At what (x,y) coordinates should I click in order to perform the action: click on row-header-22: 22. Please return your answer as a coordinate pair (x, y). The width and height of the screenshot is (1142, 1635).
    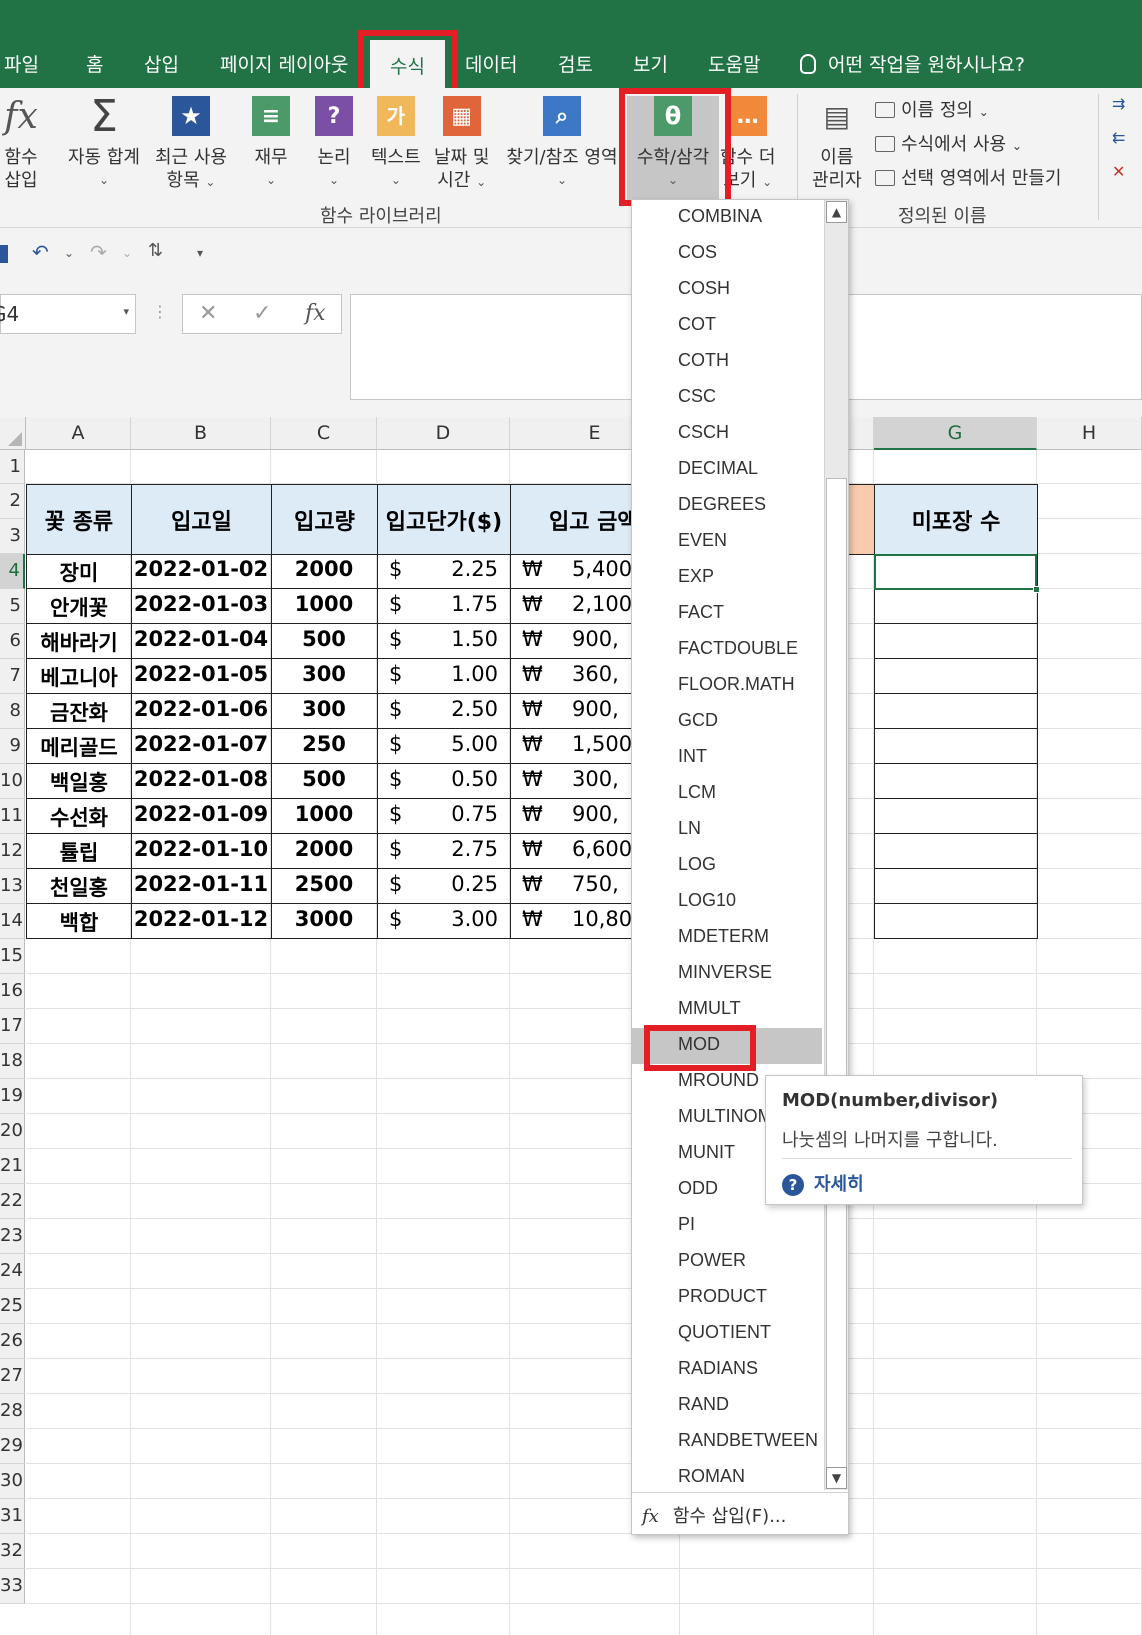
    Looking at the image, I should click on (12, 1201).